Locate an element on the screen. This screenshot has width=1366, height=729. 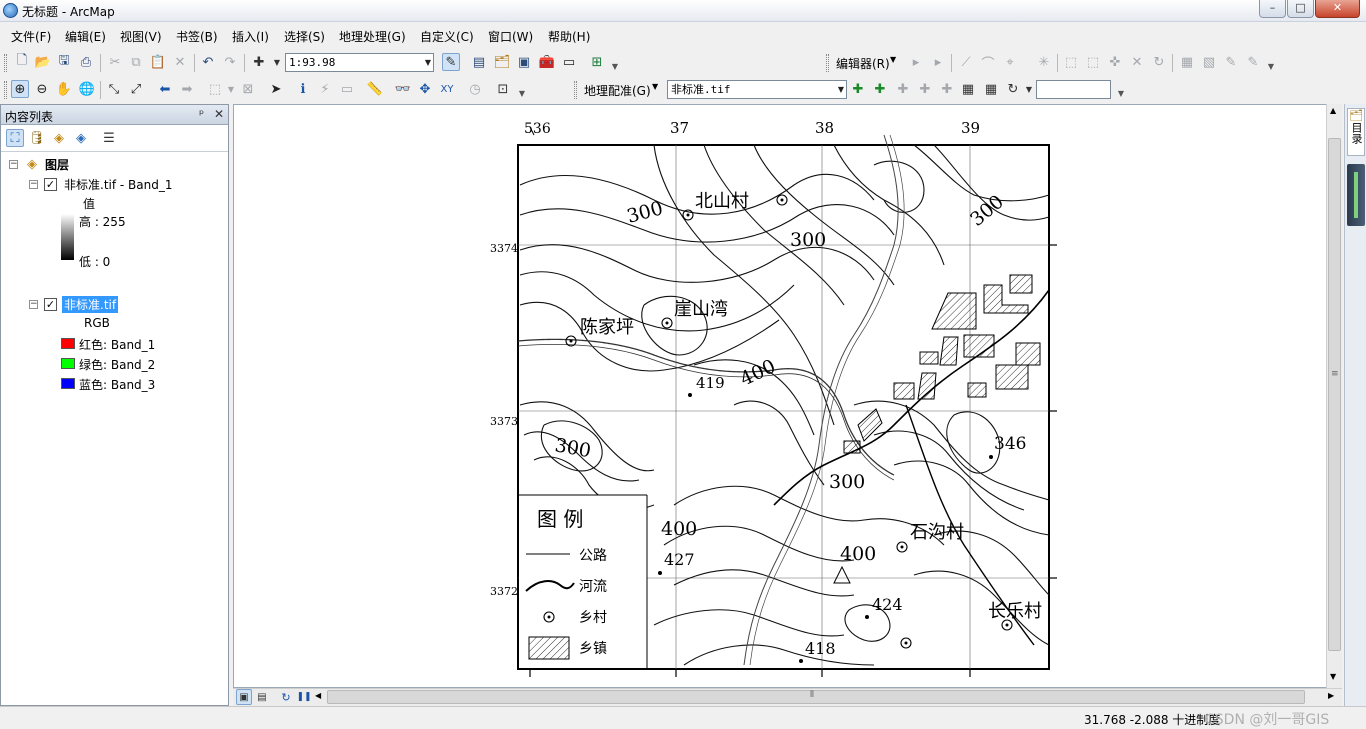
pan-hand-icon: ✋ is located at coordinates (64, 89).